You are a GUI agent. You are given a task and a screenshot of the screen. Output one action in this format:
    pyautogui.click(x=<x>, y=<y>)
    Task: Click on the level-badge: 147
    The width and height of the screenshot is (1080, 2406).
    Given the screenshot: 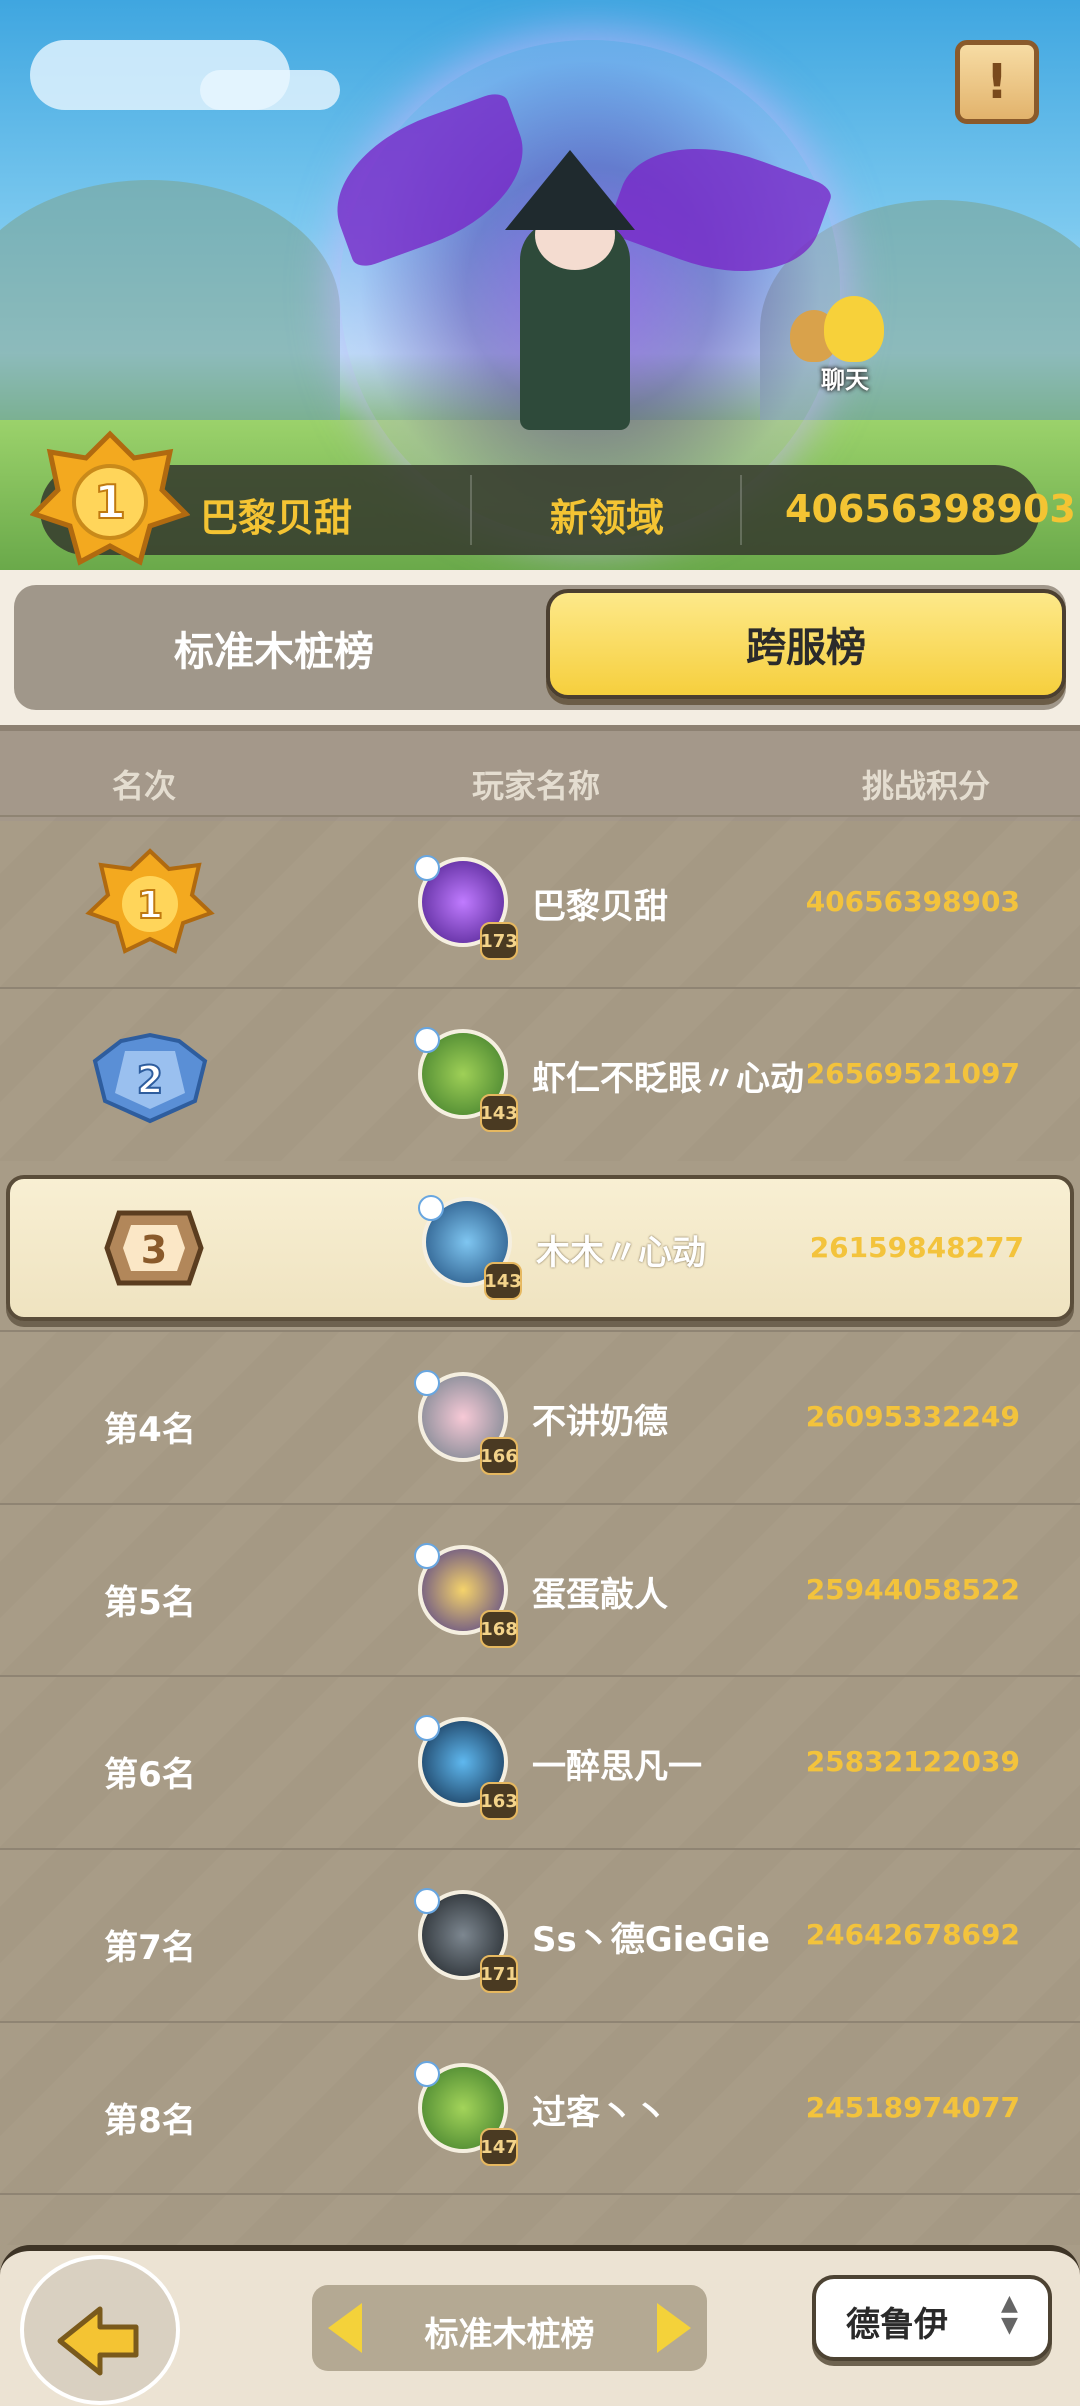 What is the action you would take?
    pyautogui.click(x=499, y=2147)
    